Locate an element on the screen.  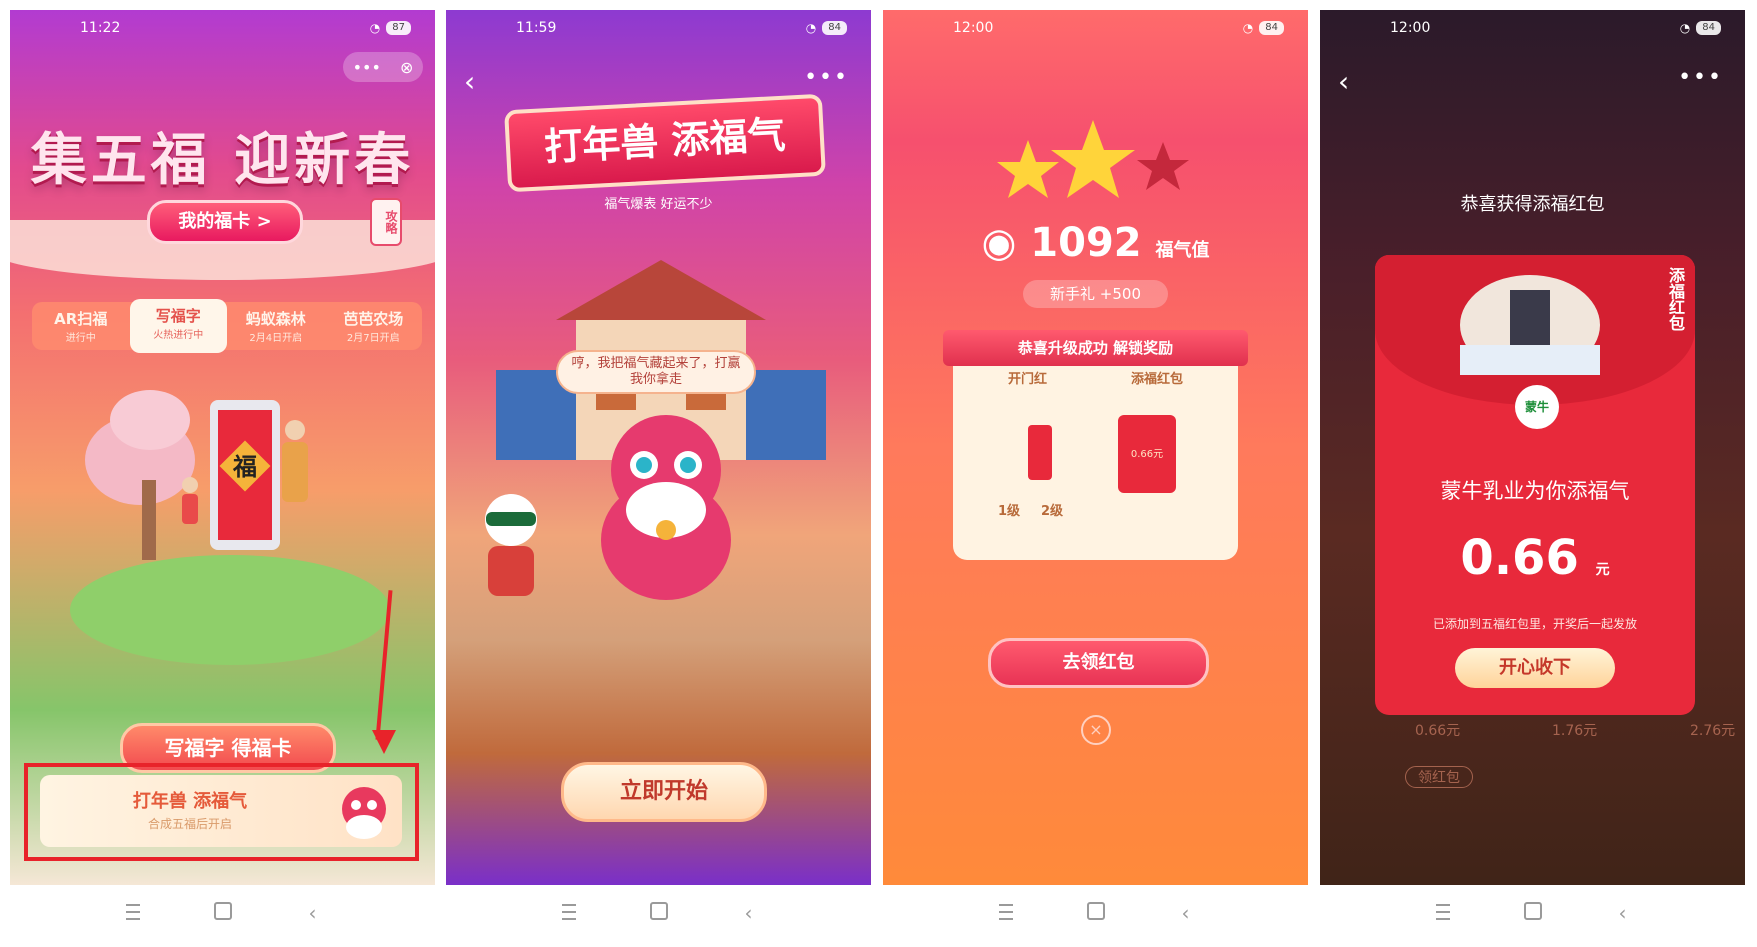
beast-character is located at coordinates (666, 507).